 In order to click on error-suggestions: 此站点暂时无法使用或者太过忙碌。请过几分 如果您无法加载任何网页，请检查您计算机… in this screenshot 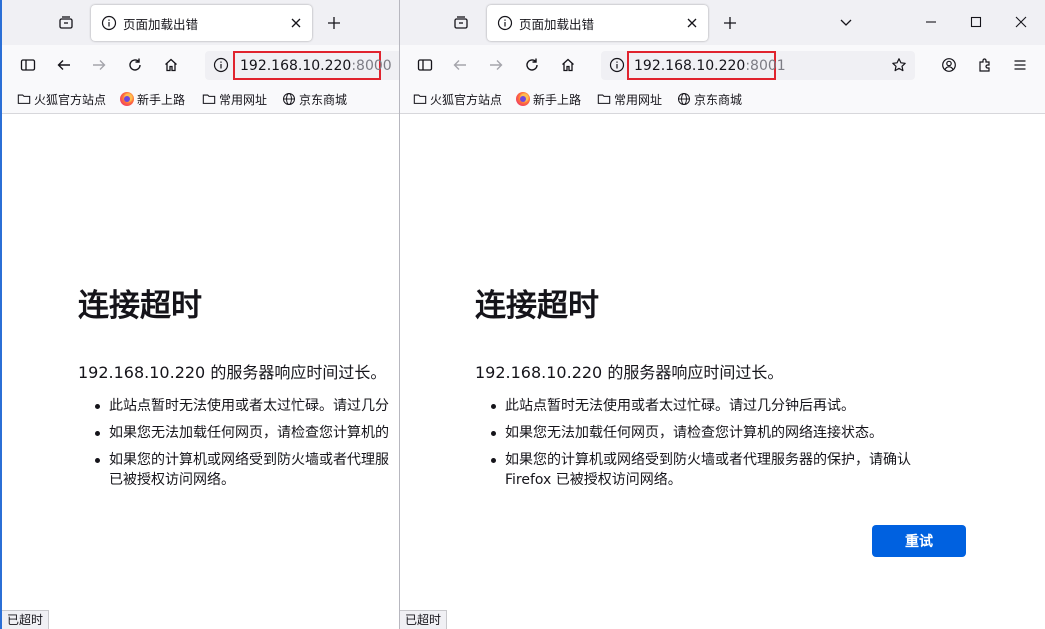, I will do `click(246, 446)`.